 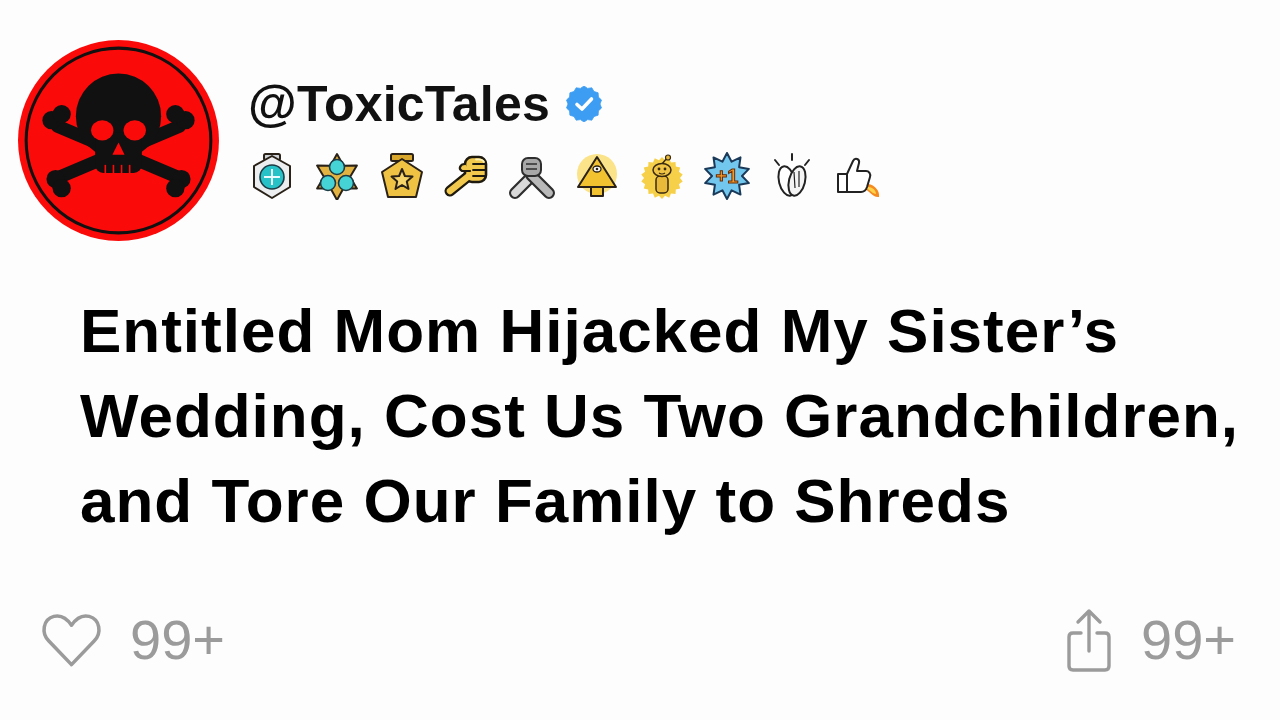 What do you see at coordinates (1150, 640) in the screenshot?
I see `share-button: 99+` at bounding box center [1150, 640].